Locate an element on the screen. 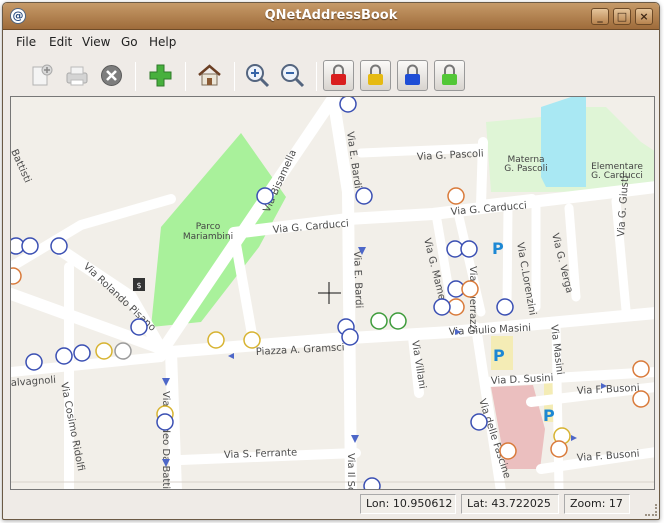  materna-label-line: G. Pascoli is located at coordinates (525, 169).